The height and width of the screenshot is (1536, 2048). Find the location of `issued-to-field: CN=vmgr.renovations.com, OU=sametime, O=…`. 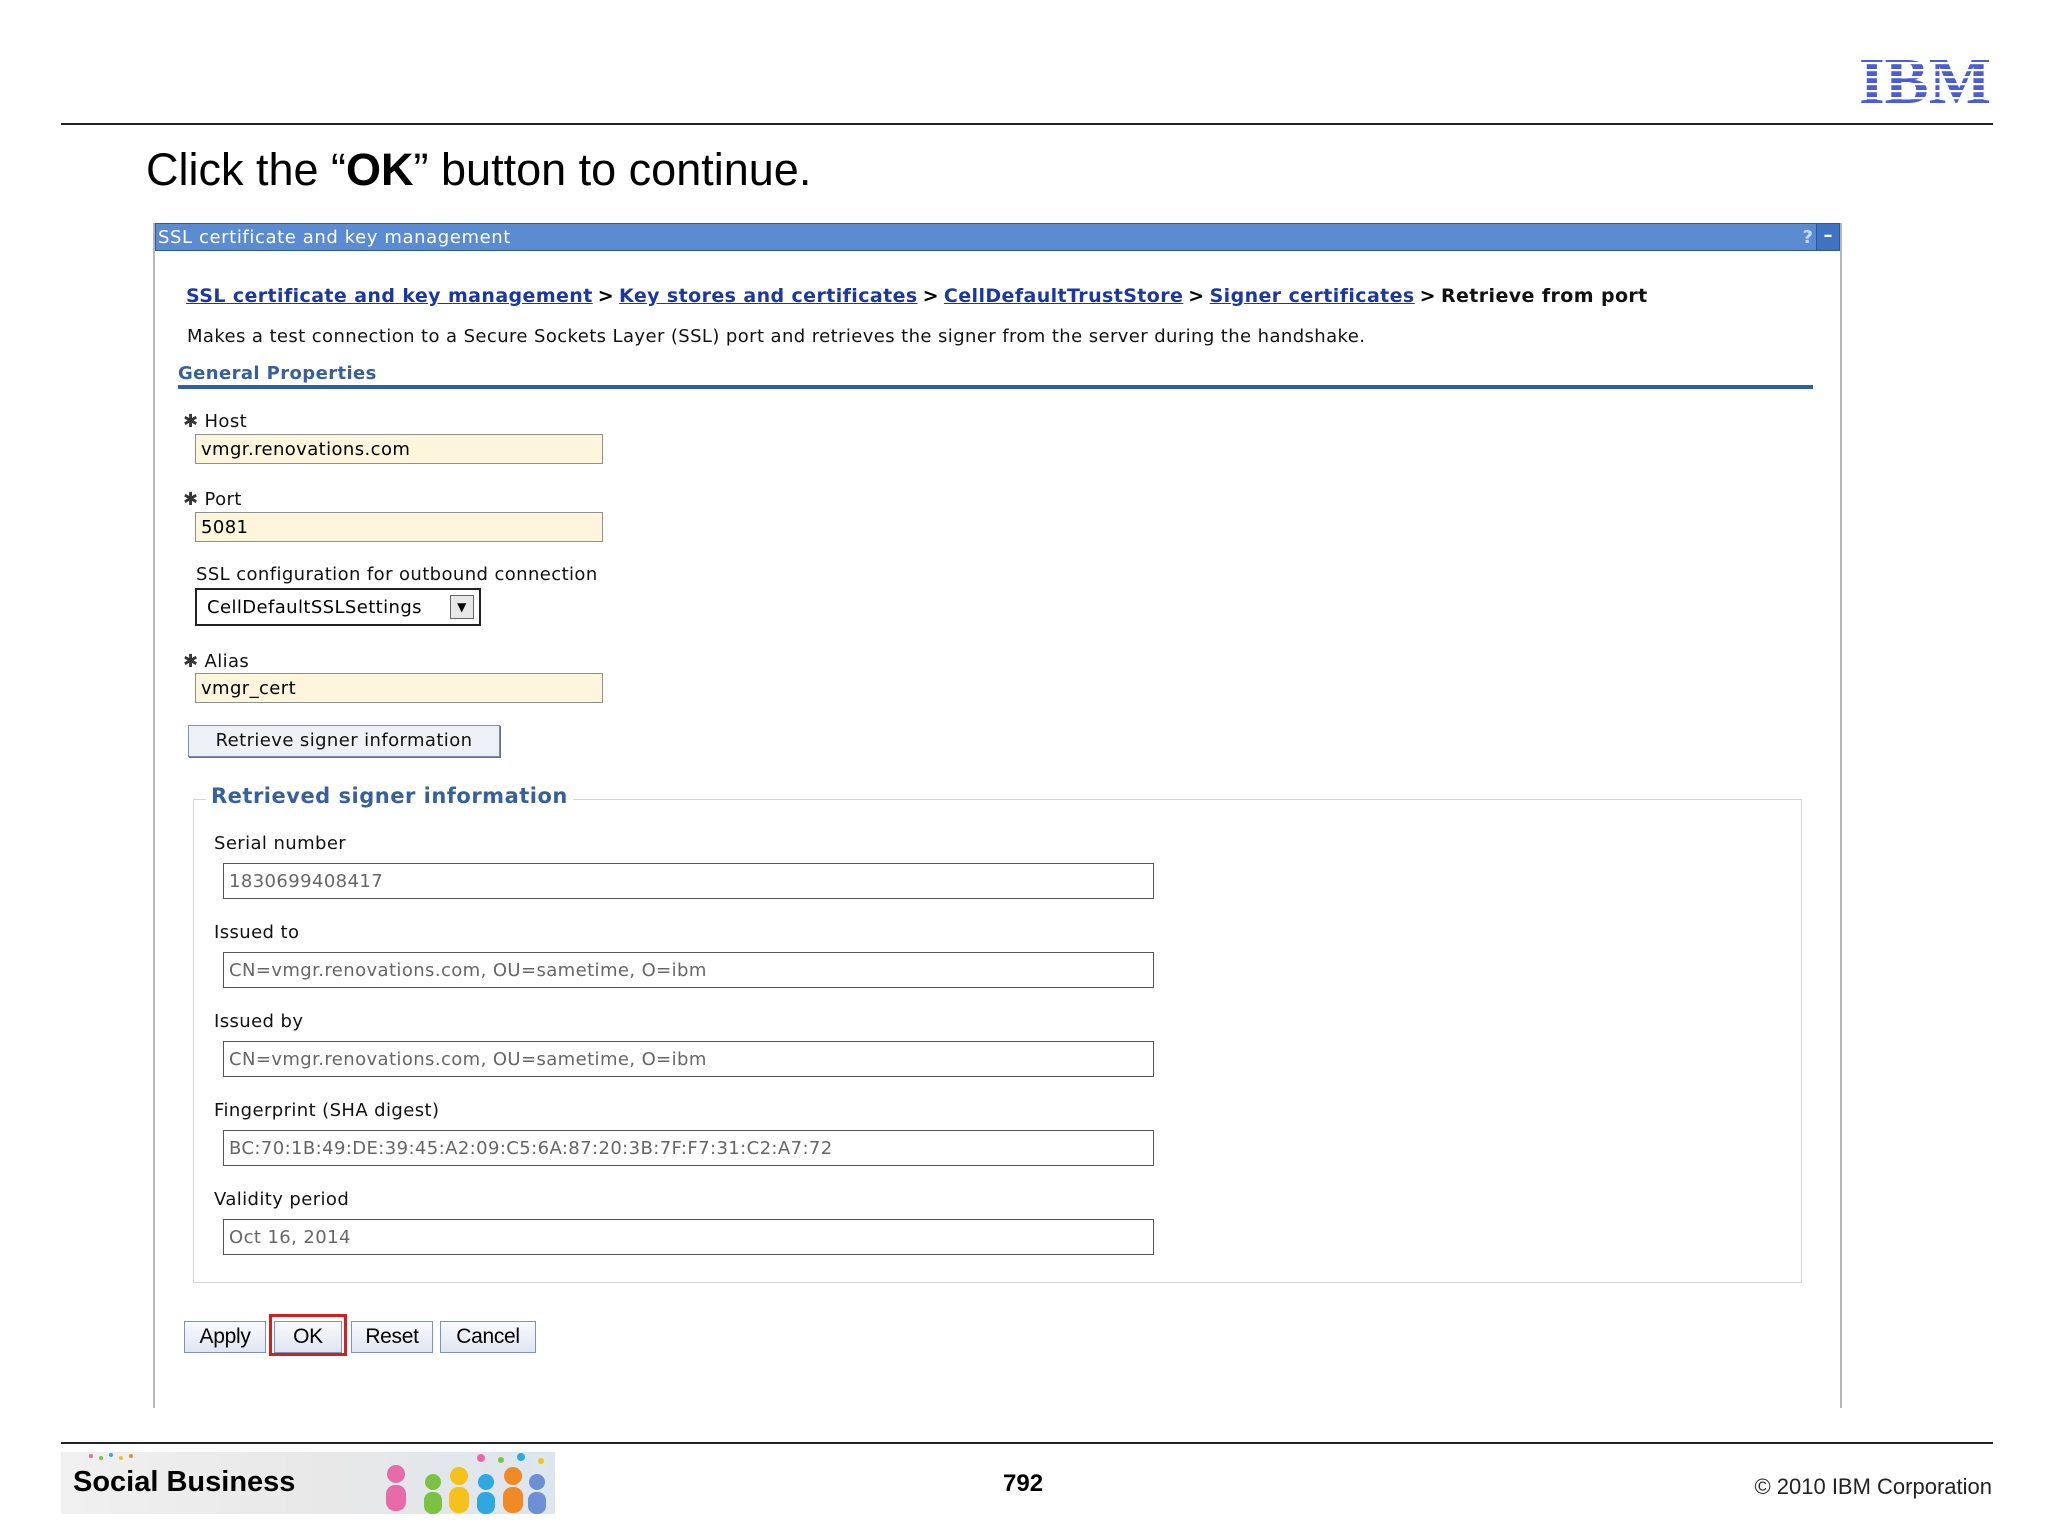

issued-to-field: CN=vmgr.renovations.com, OU=sametime, O=… is located at coordinates (688, 970).